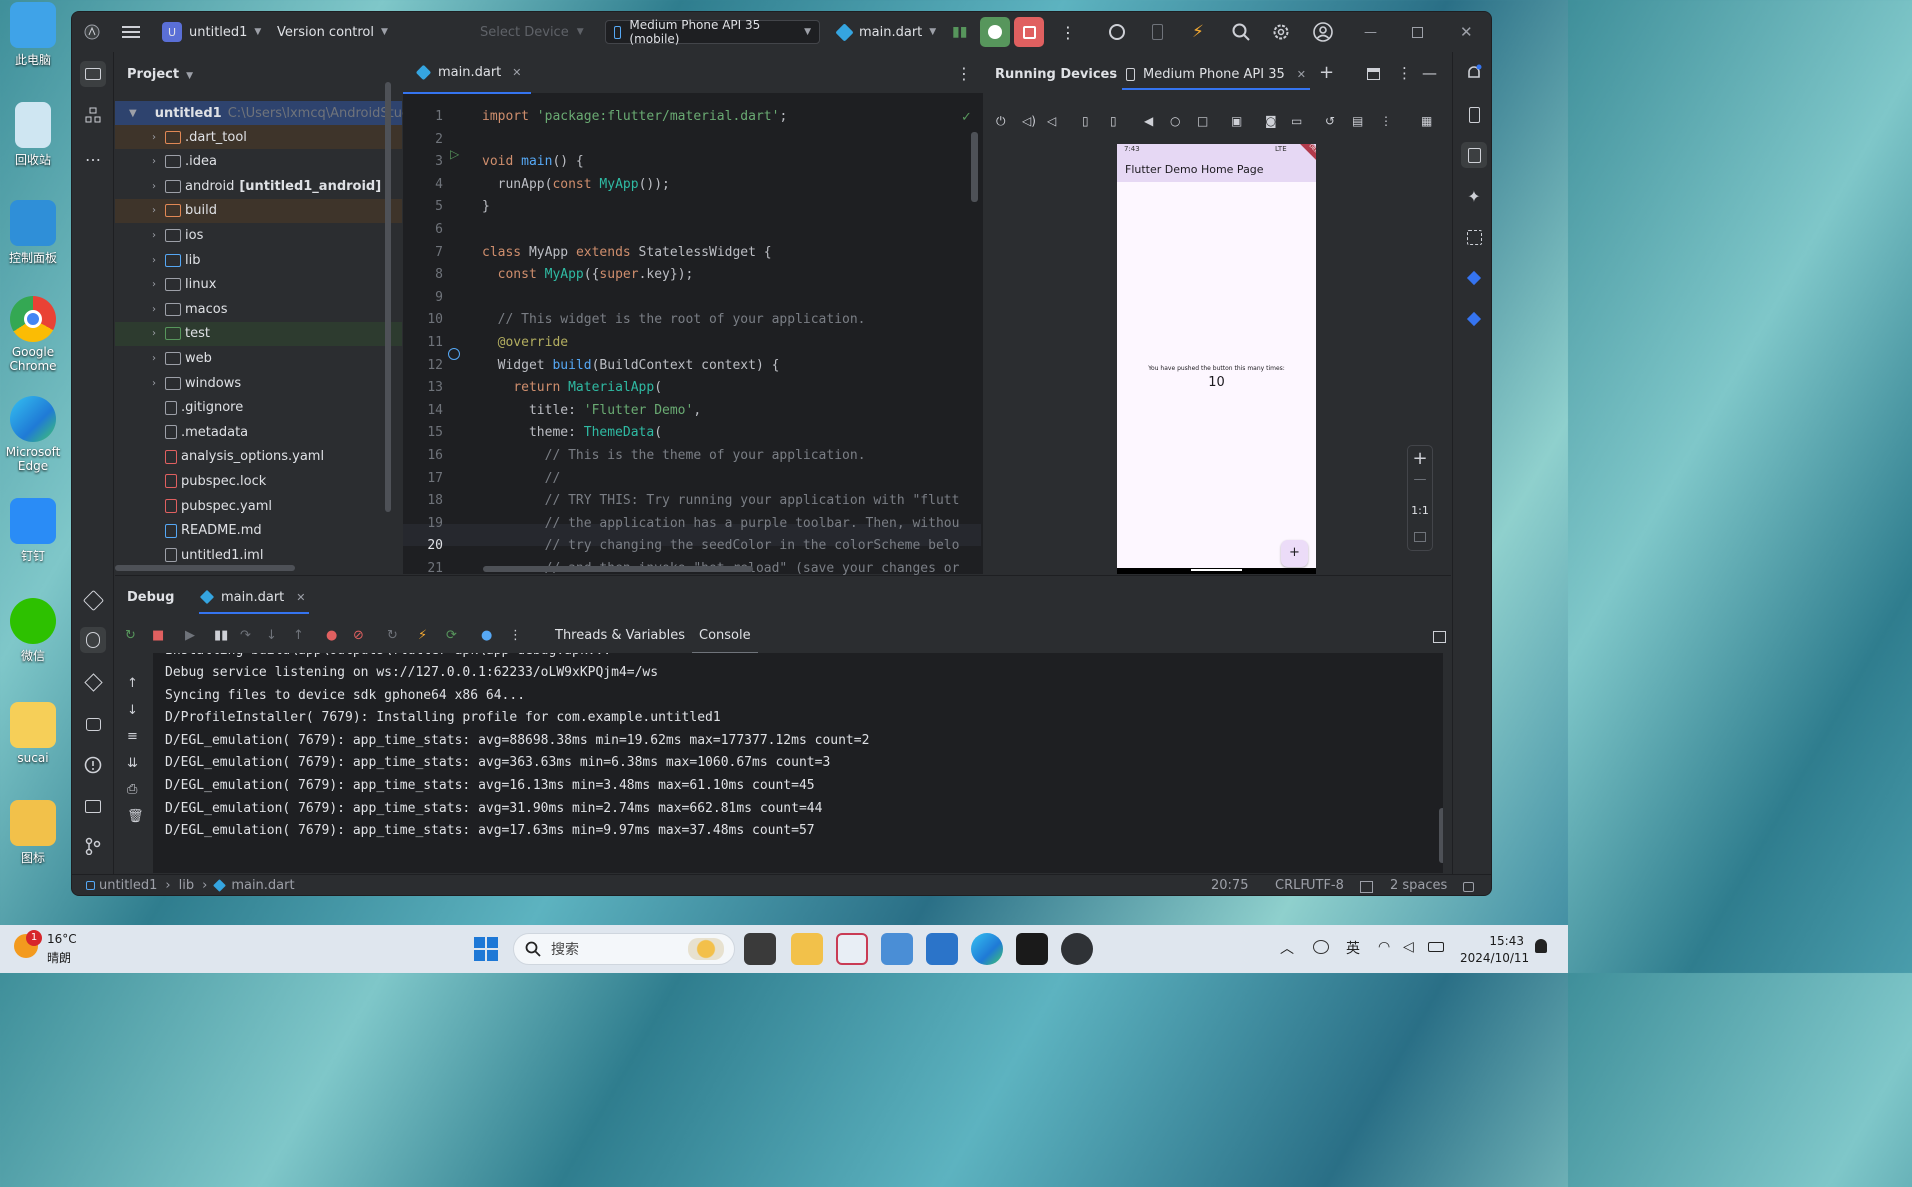 This screenshot has height=1187, width=1912. Describe the element at coordinates (392, 635) in the screenshot. I see `reload-icon: ↻` at that location.